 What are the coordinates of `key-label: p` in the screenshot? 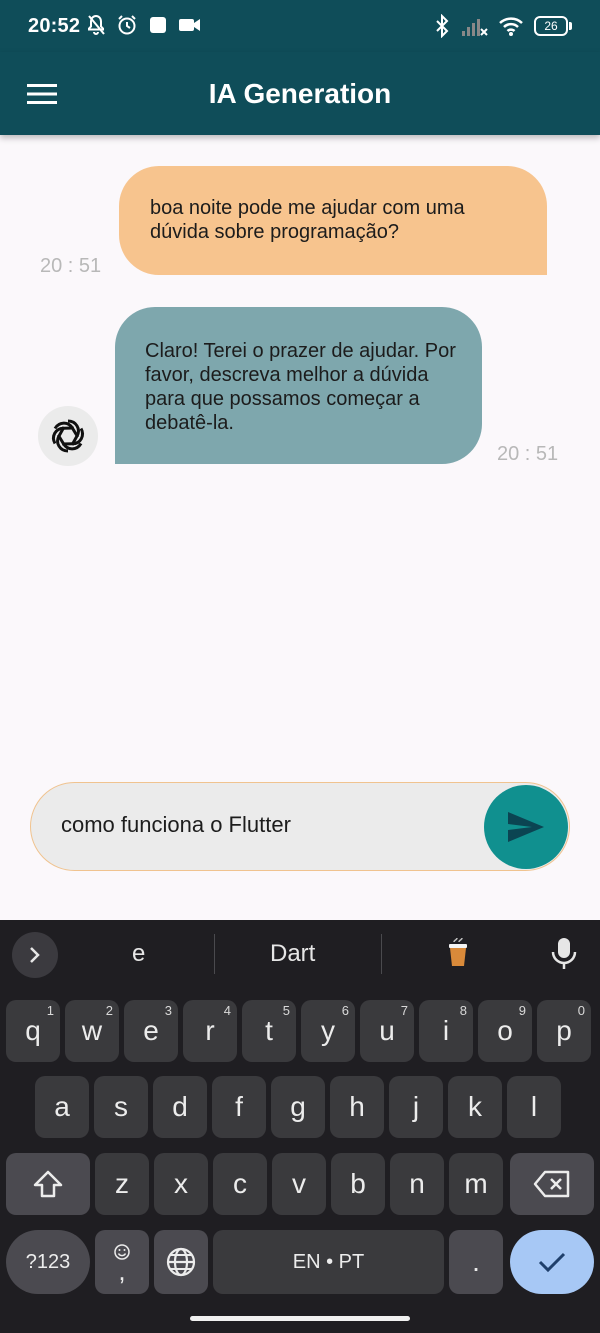 It's located at (564, 1030).